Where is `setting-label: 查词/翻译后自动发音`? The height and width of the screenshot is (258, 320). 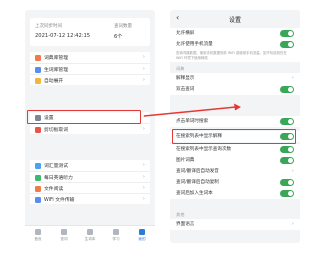
setting-label: 查词/翻译后自动发音 is located at coordinates (197, 172).